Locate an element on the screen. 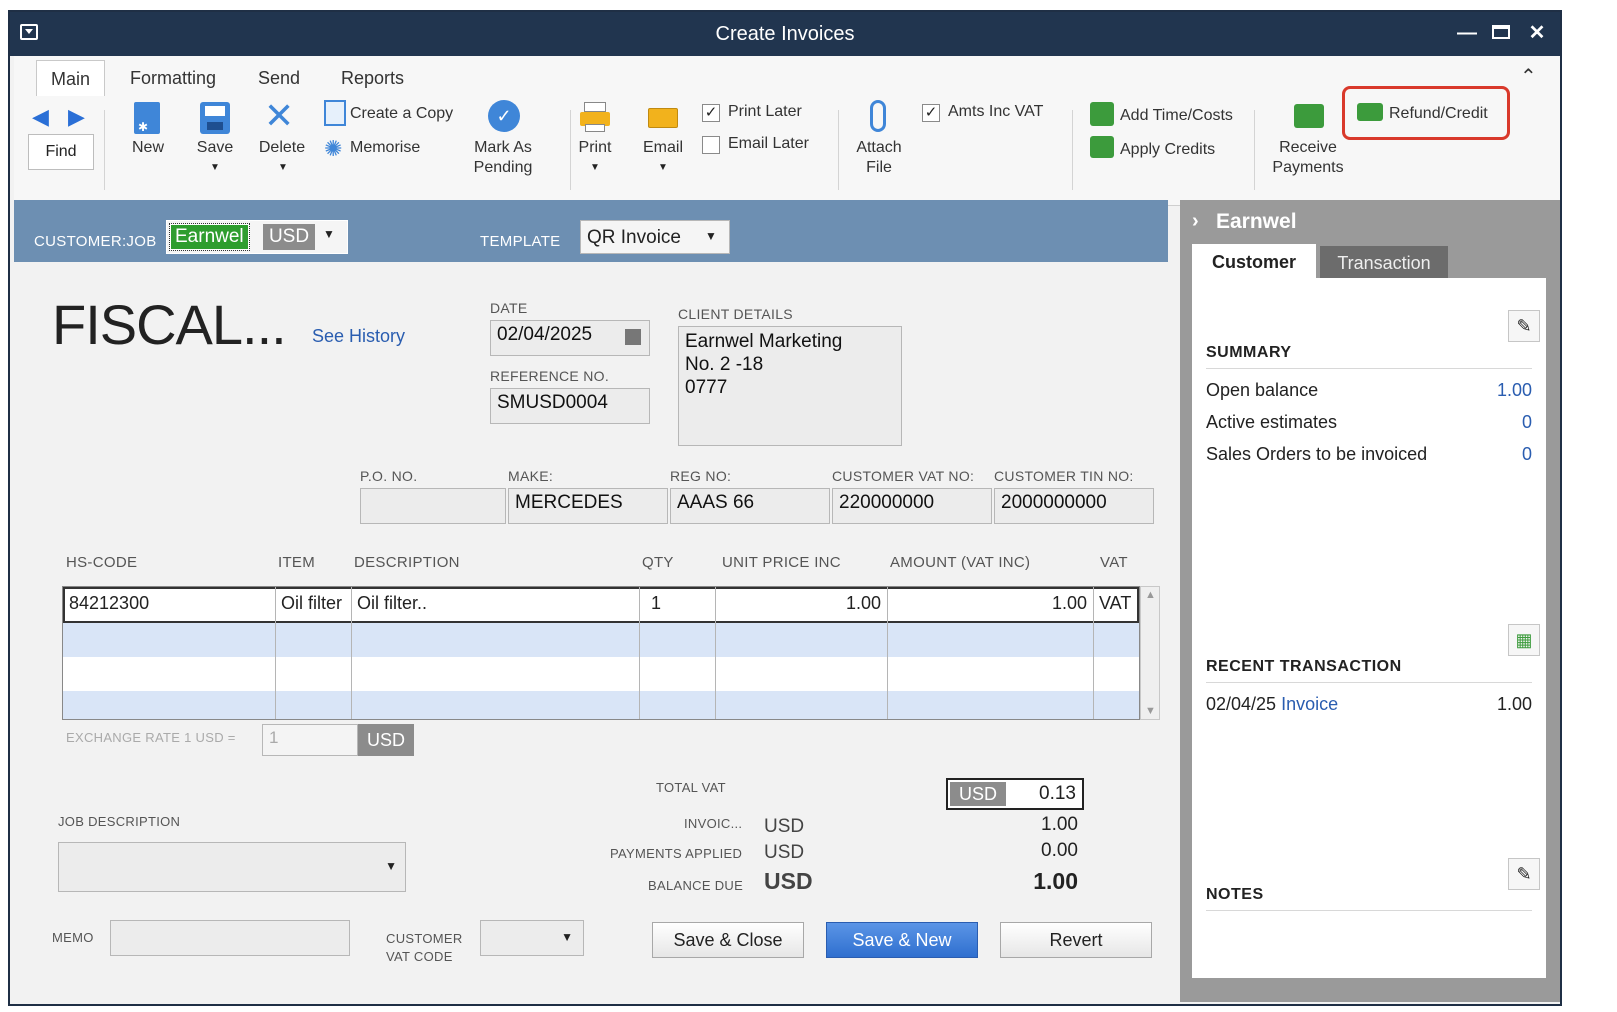 The width and height of the screenshot is (1617, 1012). add-time-costs-icon is located at coordinates (1102, 114).